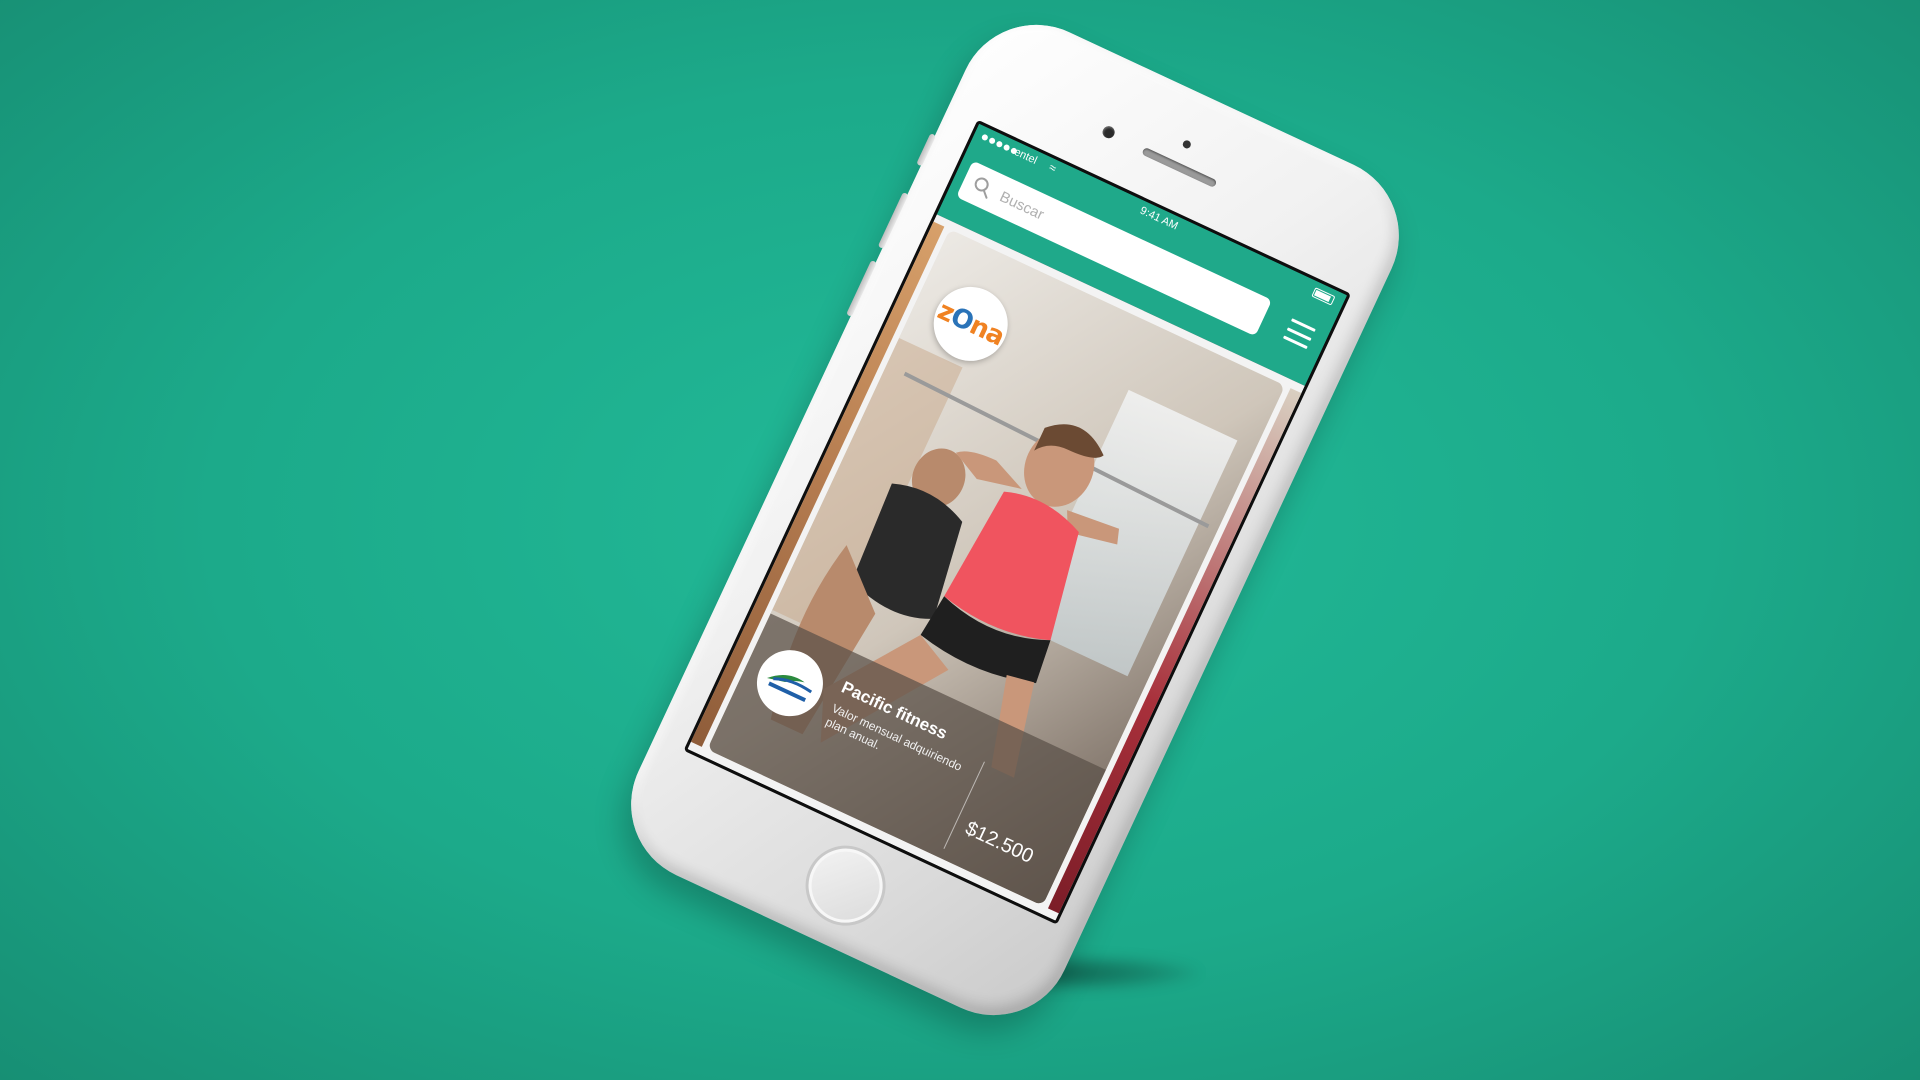 The image size is (1920, 1080). What do you see at coordinates (789, 688) in the screenshot?
I see `pacific-fitness-logo-icon` at bounding box center [789, 688].